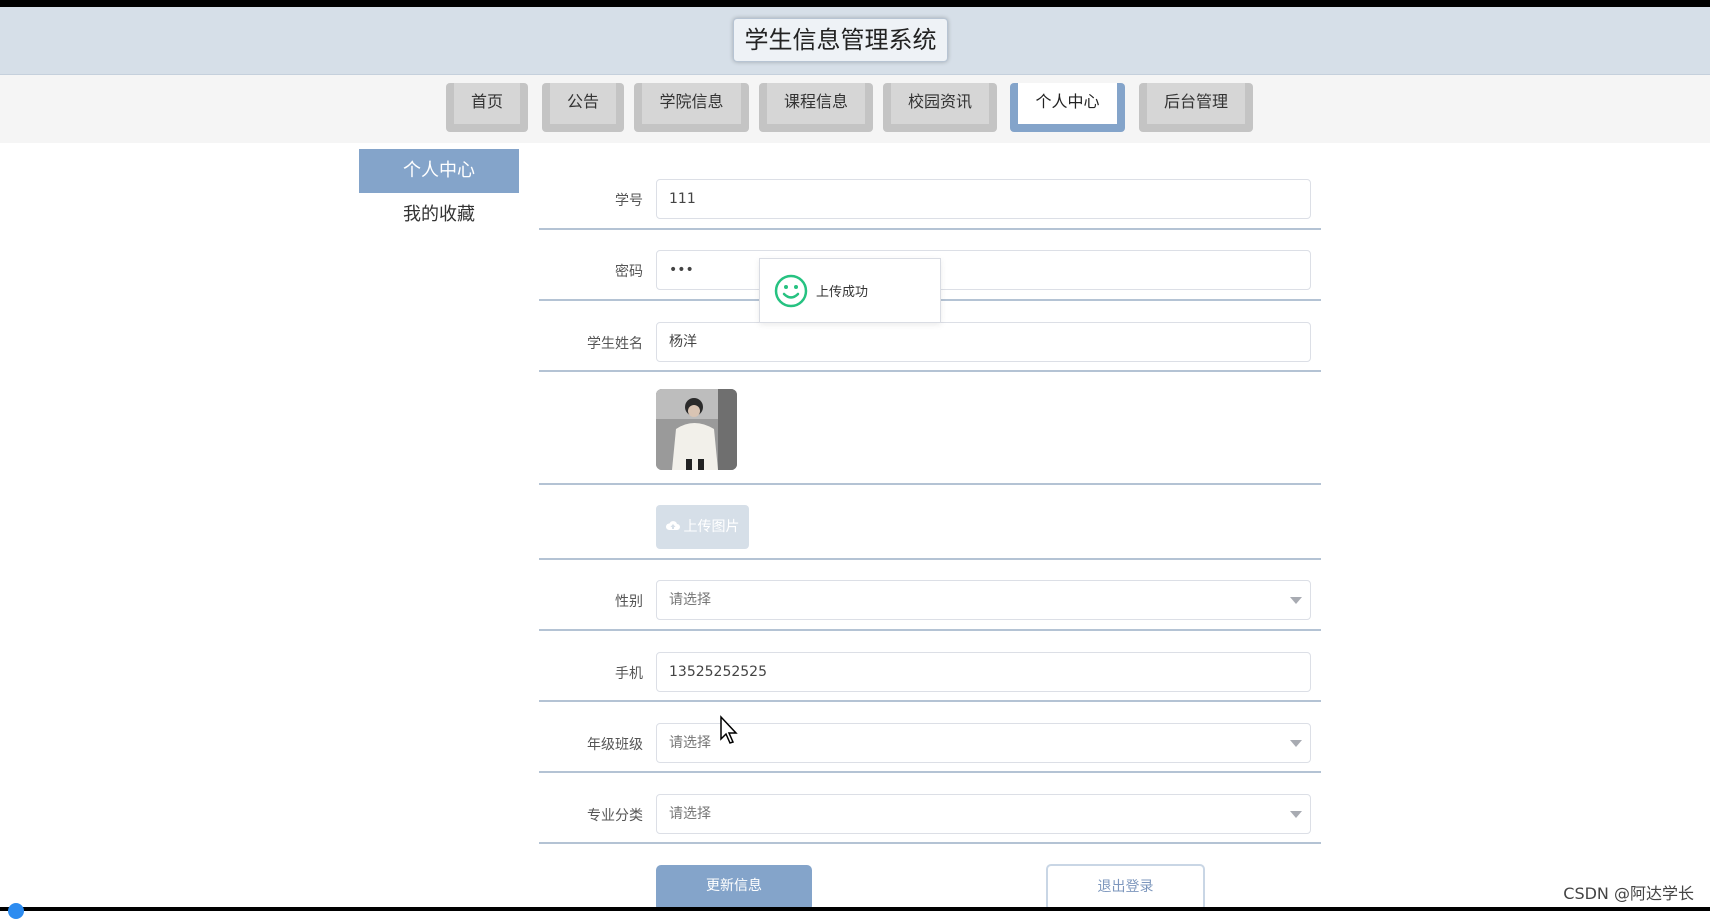 Image resolution: width=1710 pixels, height=919 pixels. I want to click on upload-image-button: 上传图片, so click(702, 527).